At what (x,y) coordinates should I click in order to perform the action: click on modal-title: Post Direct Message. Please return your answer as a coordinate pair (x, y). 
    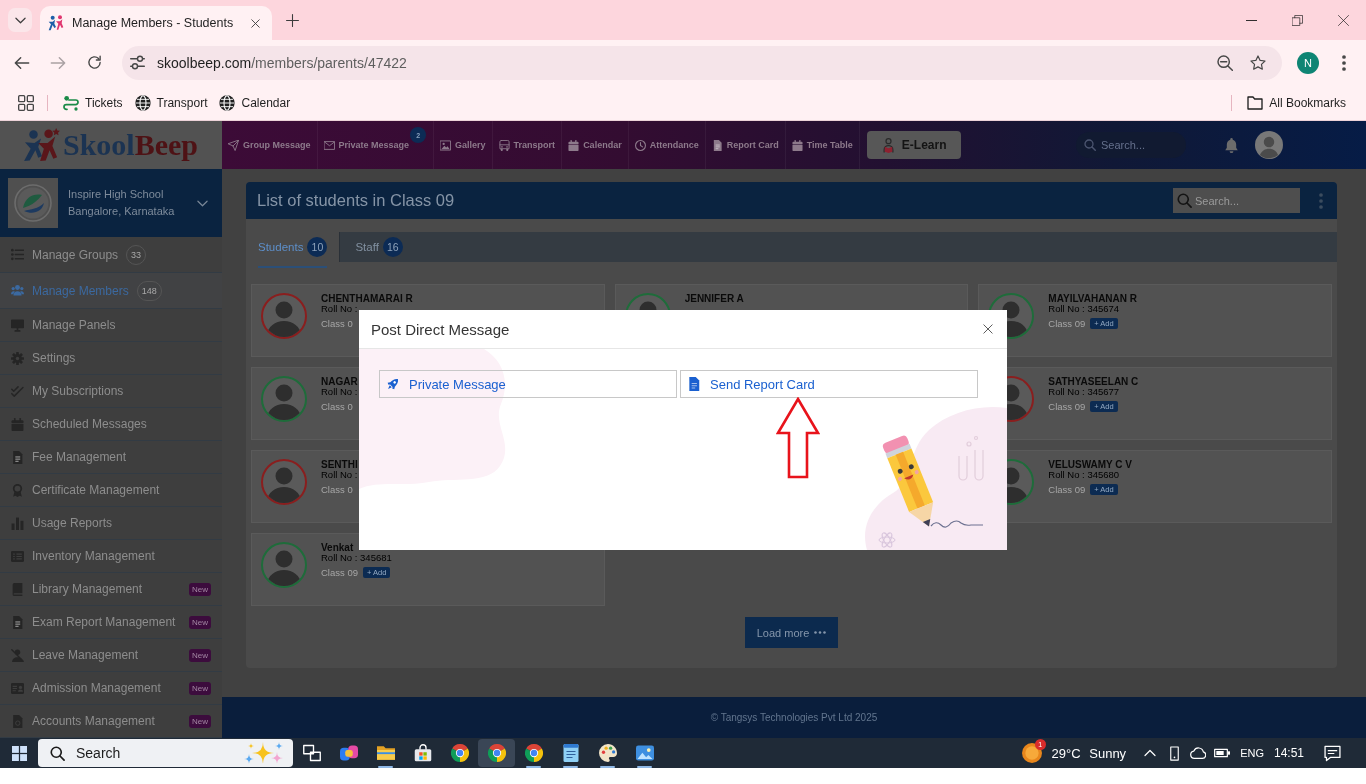
    Looking at the image, I should click on (440, 329).